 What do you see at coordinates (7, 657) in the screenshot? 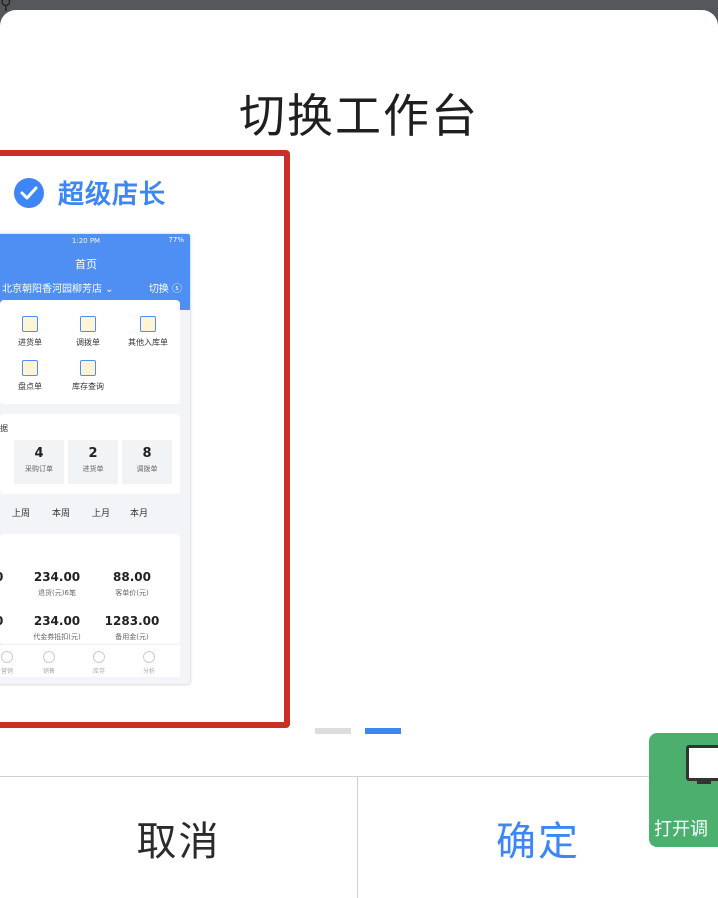
I see `marketing-icon` at bounding box center [7, 657].